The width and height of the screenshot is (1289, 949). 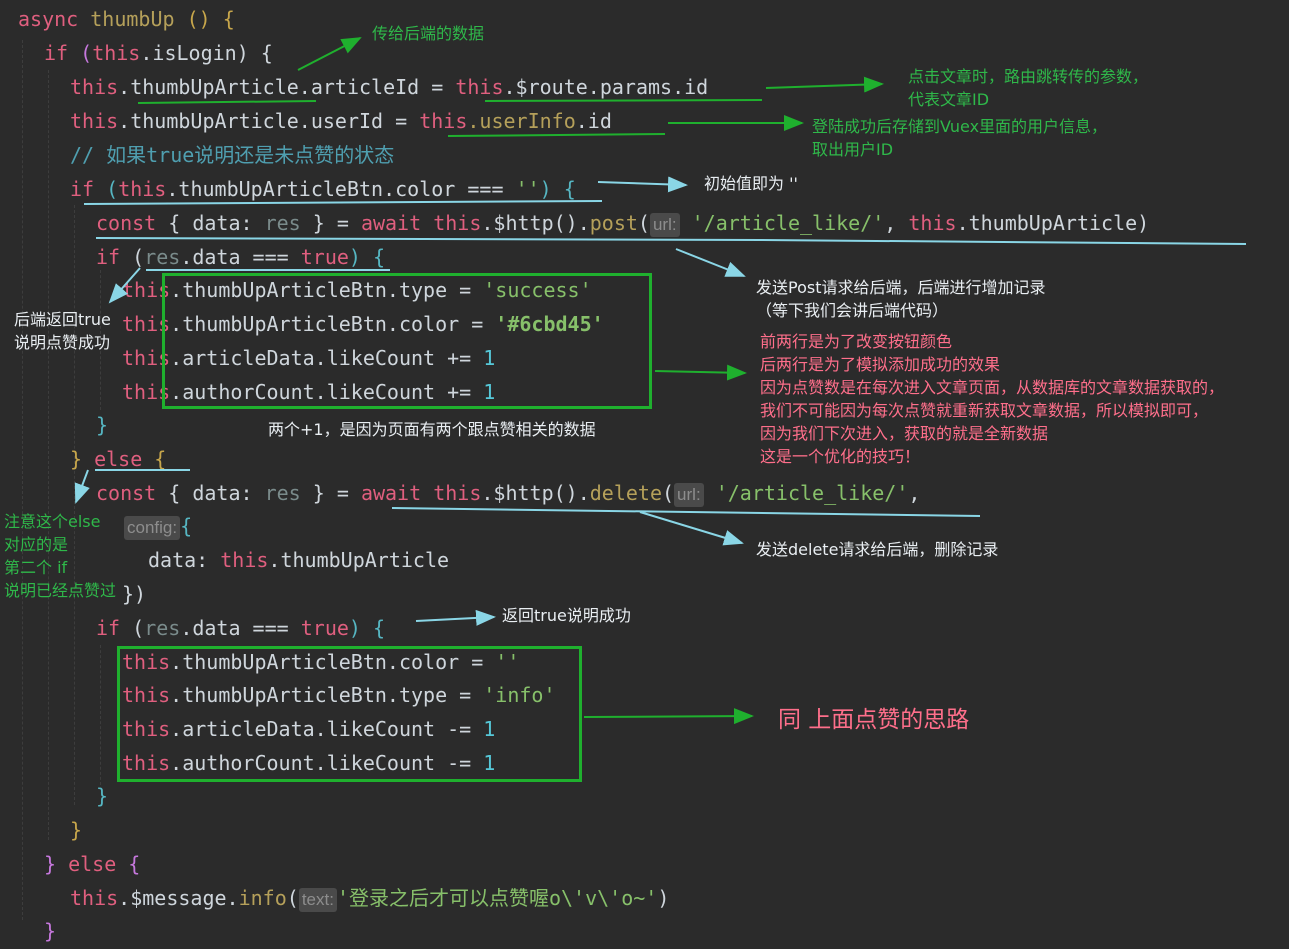 What do you see at coordinates (751, 183) in the screenshot?
I see `annotation-initial-value: 初始值即为 ''` at bounding box center [751, 183].